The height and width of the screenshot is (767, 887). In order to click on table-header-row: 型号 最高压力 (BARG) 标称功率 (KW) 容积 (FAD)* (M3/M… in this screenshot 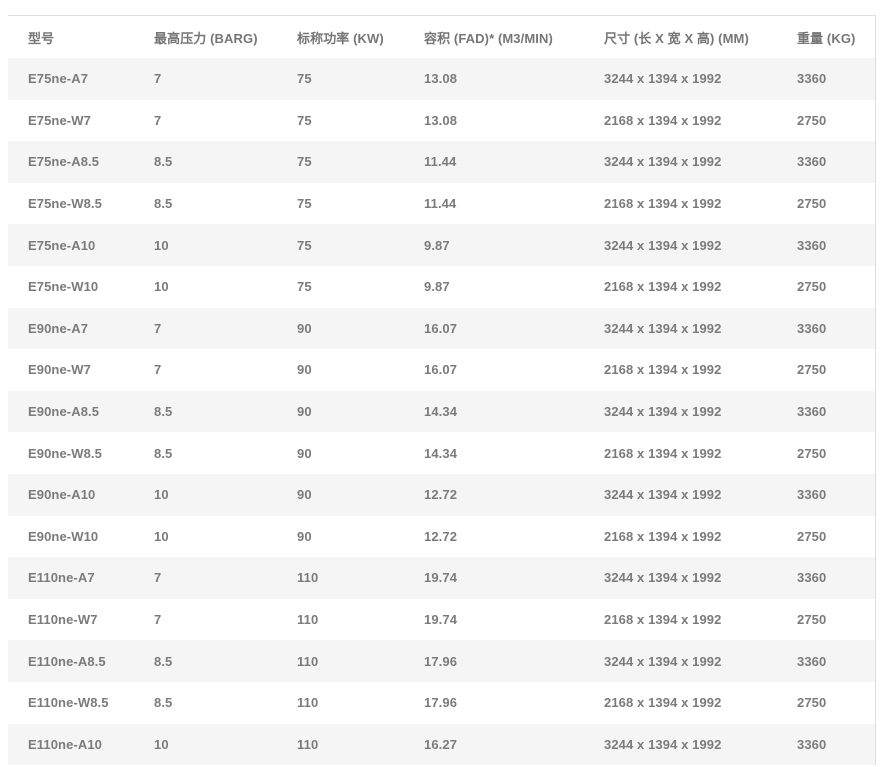, I will do `click(441, 37)`.